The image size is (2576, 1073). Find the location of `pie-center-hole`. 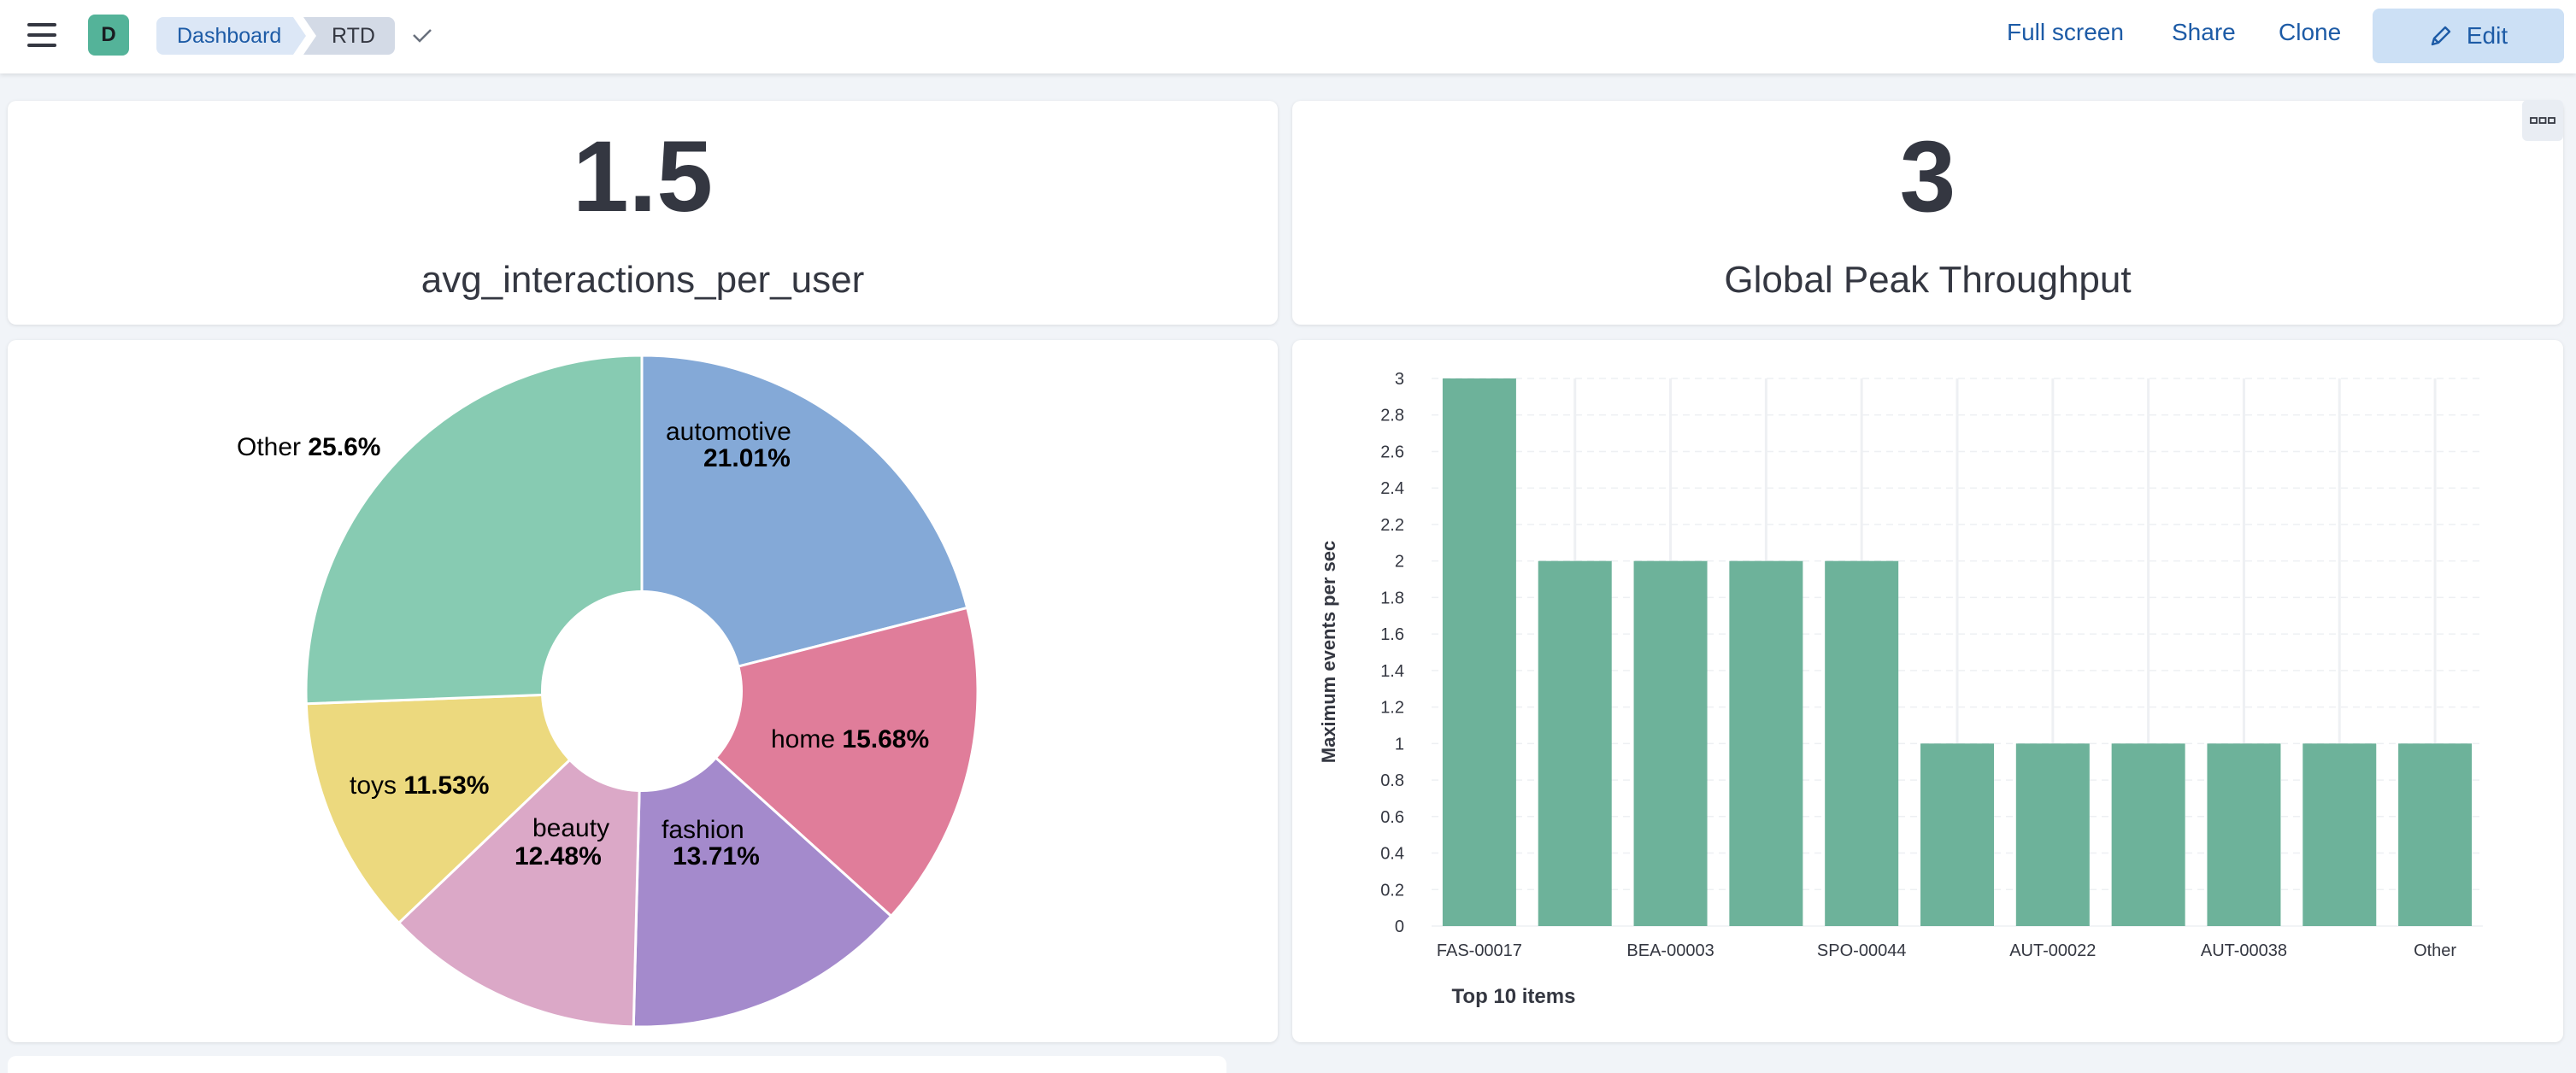

pie-center-hole is located at coordinates (642, 691).